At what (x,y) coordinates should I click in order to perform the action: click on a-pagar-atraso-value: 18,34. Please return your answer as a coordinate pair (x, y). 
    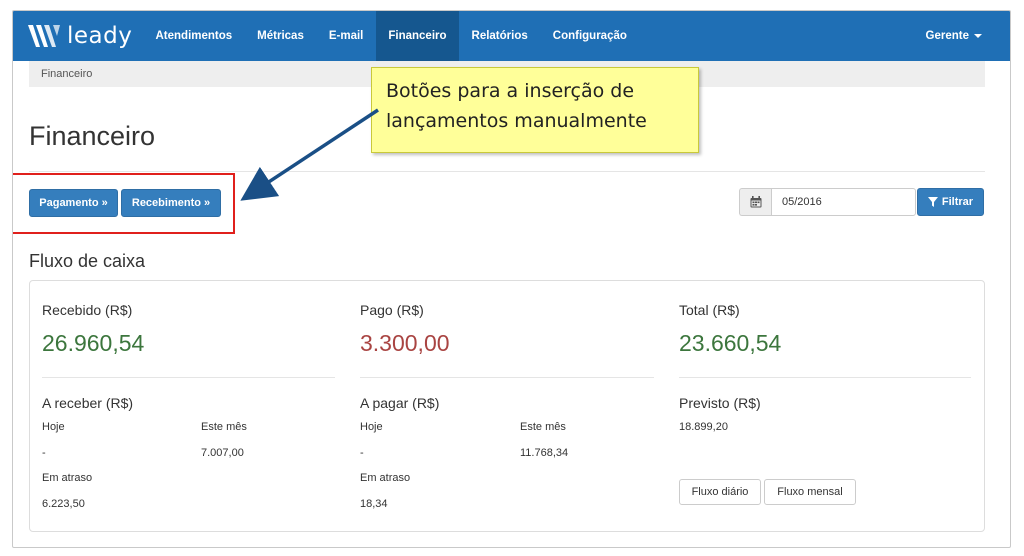
    Looking at the image, I should click on (374, 504).